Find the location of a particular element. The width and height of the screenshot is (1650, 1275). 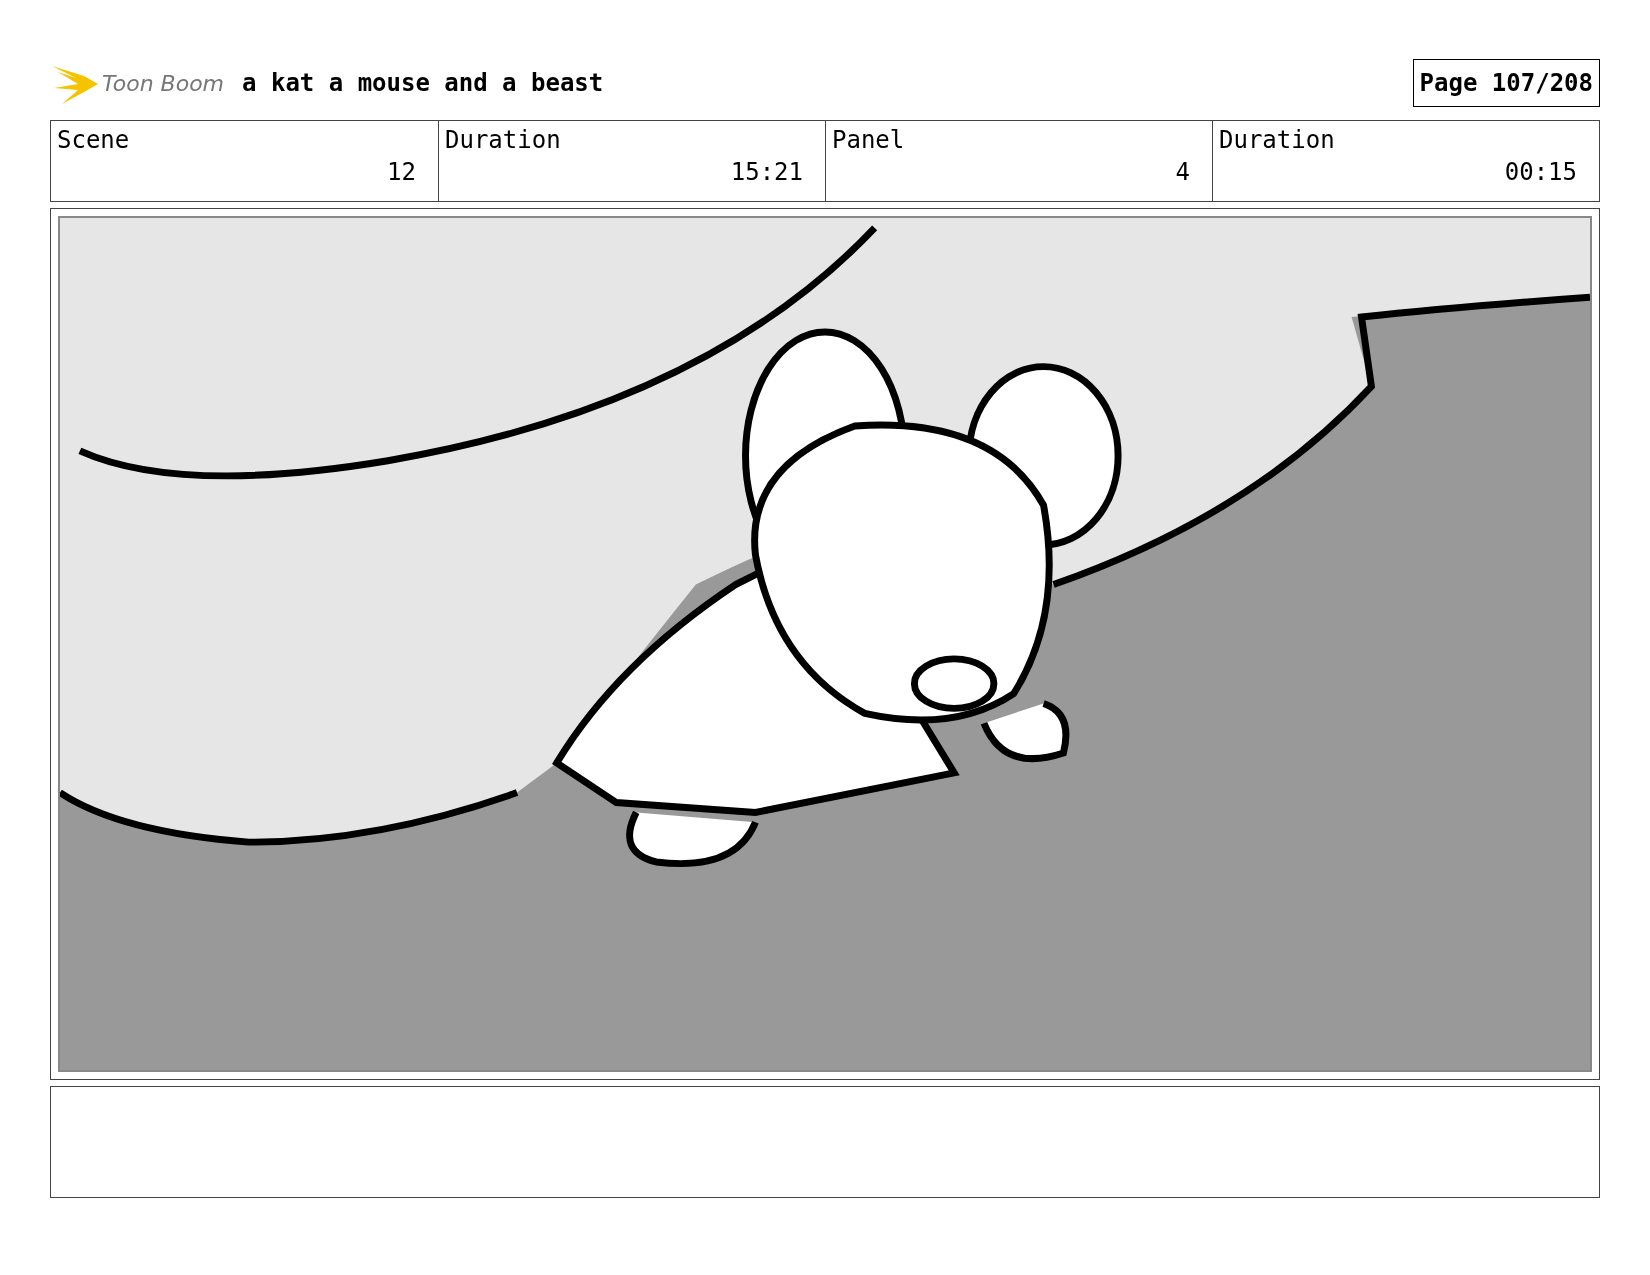

field-label: Panel is located at coordinates (868, 140).